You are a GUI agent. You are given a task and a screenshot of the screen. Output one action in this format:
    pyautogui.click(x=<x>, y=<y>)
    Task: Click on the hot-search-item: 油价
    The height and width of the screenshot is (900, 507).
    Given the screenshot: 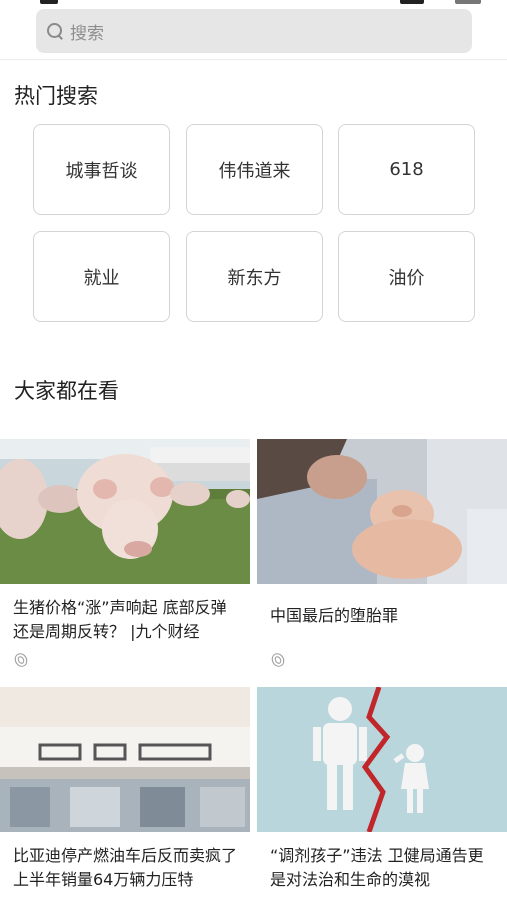 What is the action you would take?
    pyautogui.click(x=406, y=276)
    